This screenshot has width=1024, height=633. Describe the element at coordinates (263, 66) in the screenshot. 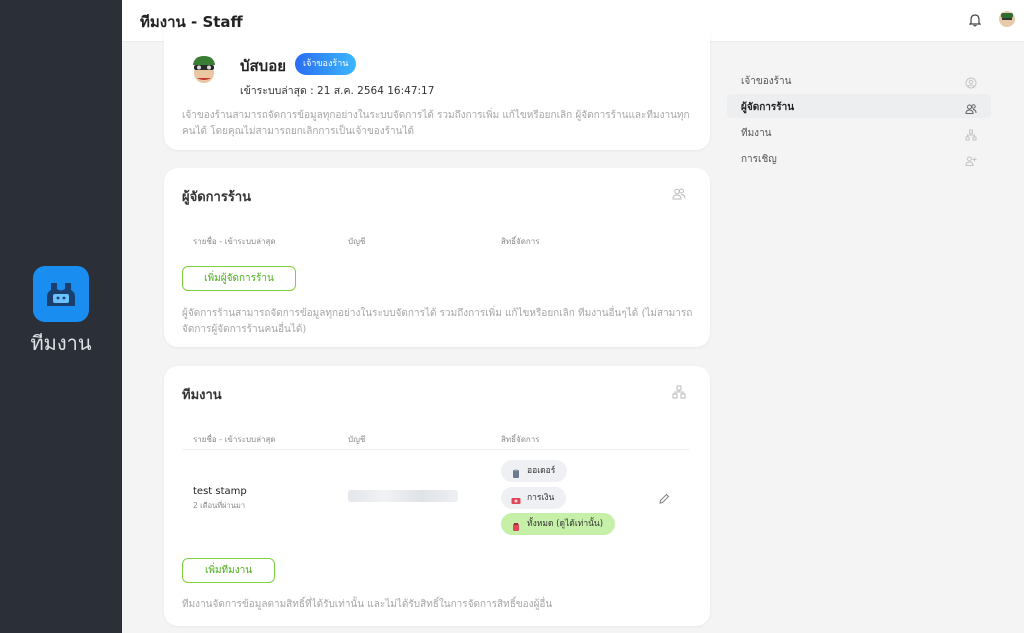

I see `owner-name: บัสบอย` at that location.